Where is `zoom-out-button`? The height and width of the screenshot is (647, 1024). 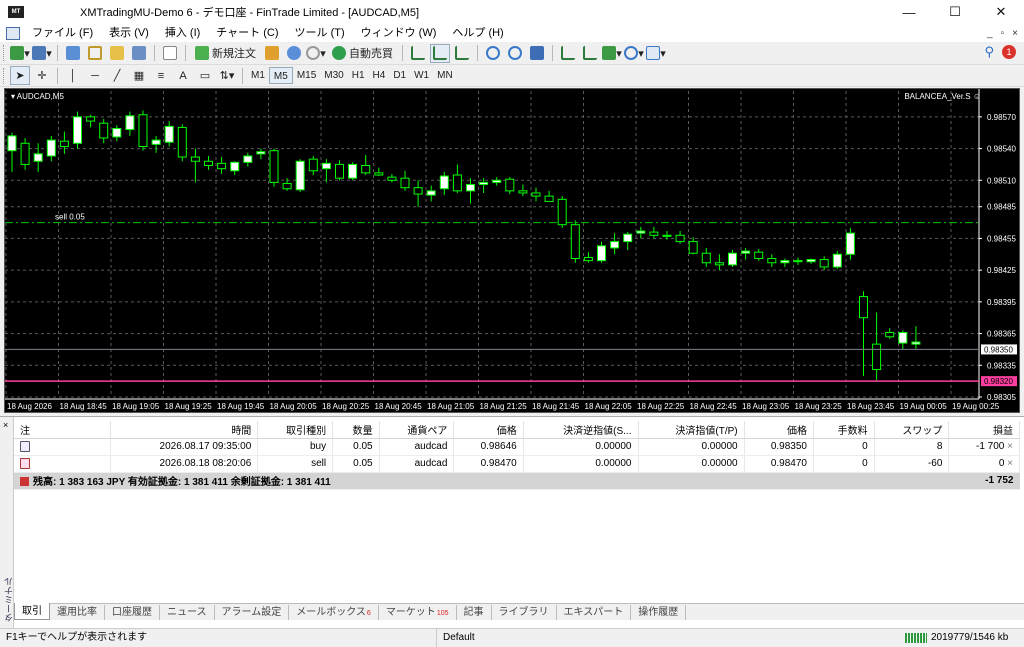 zoom-out-button is located at coordinates (515, 53).